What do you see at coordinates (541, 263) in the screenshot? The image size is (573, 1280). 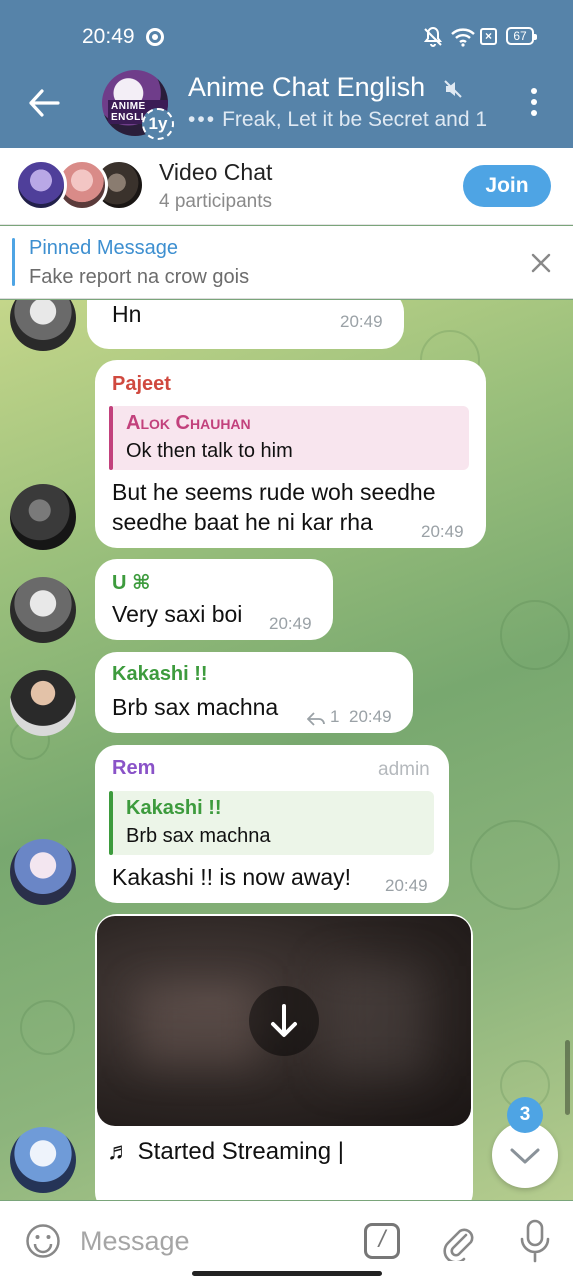 I see `close-icon` at bounding box center [541, 263].